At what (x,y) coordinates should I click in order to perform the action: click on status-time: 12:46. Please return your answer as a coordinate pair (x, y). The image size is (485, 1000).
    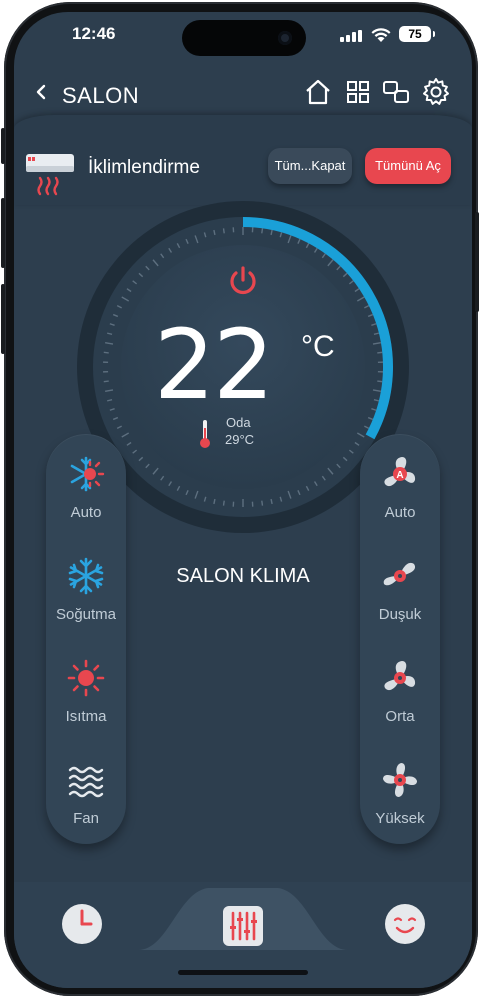
    Looking at the image, I should click on (94, 33).